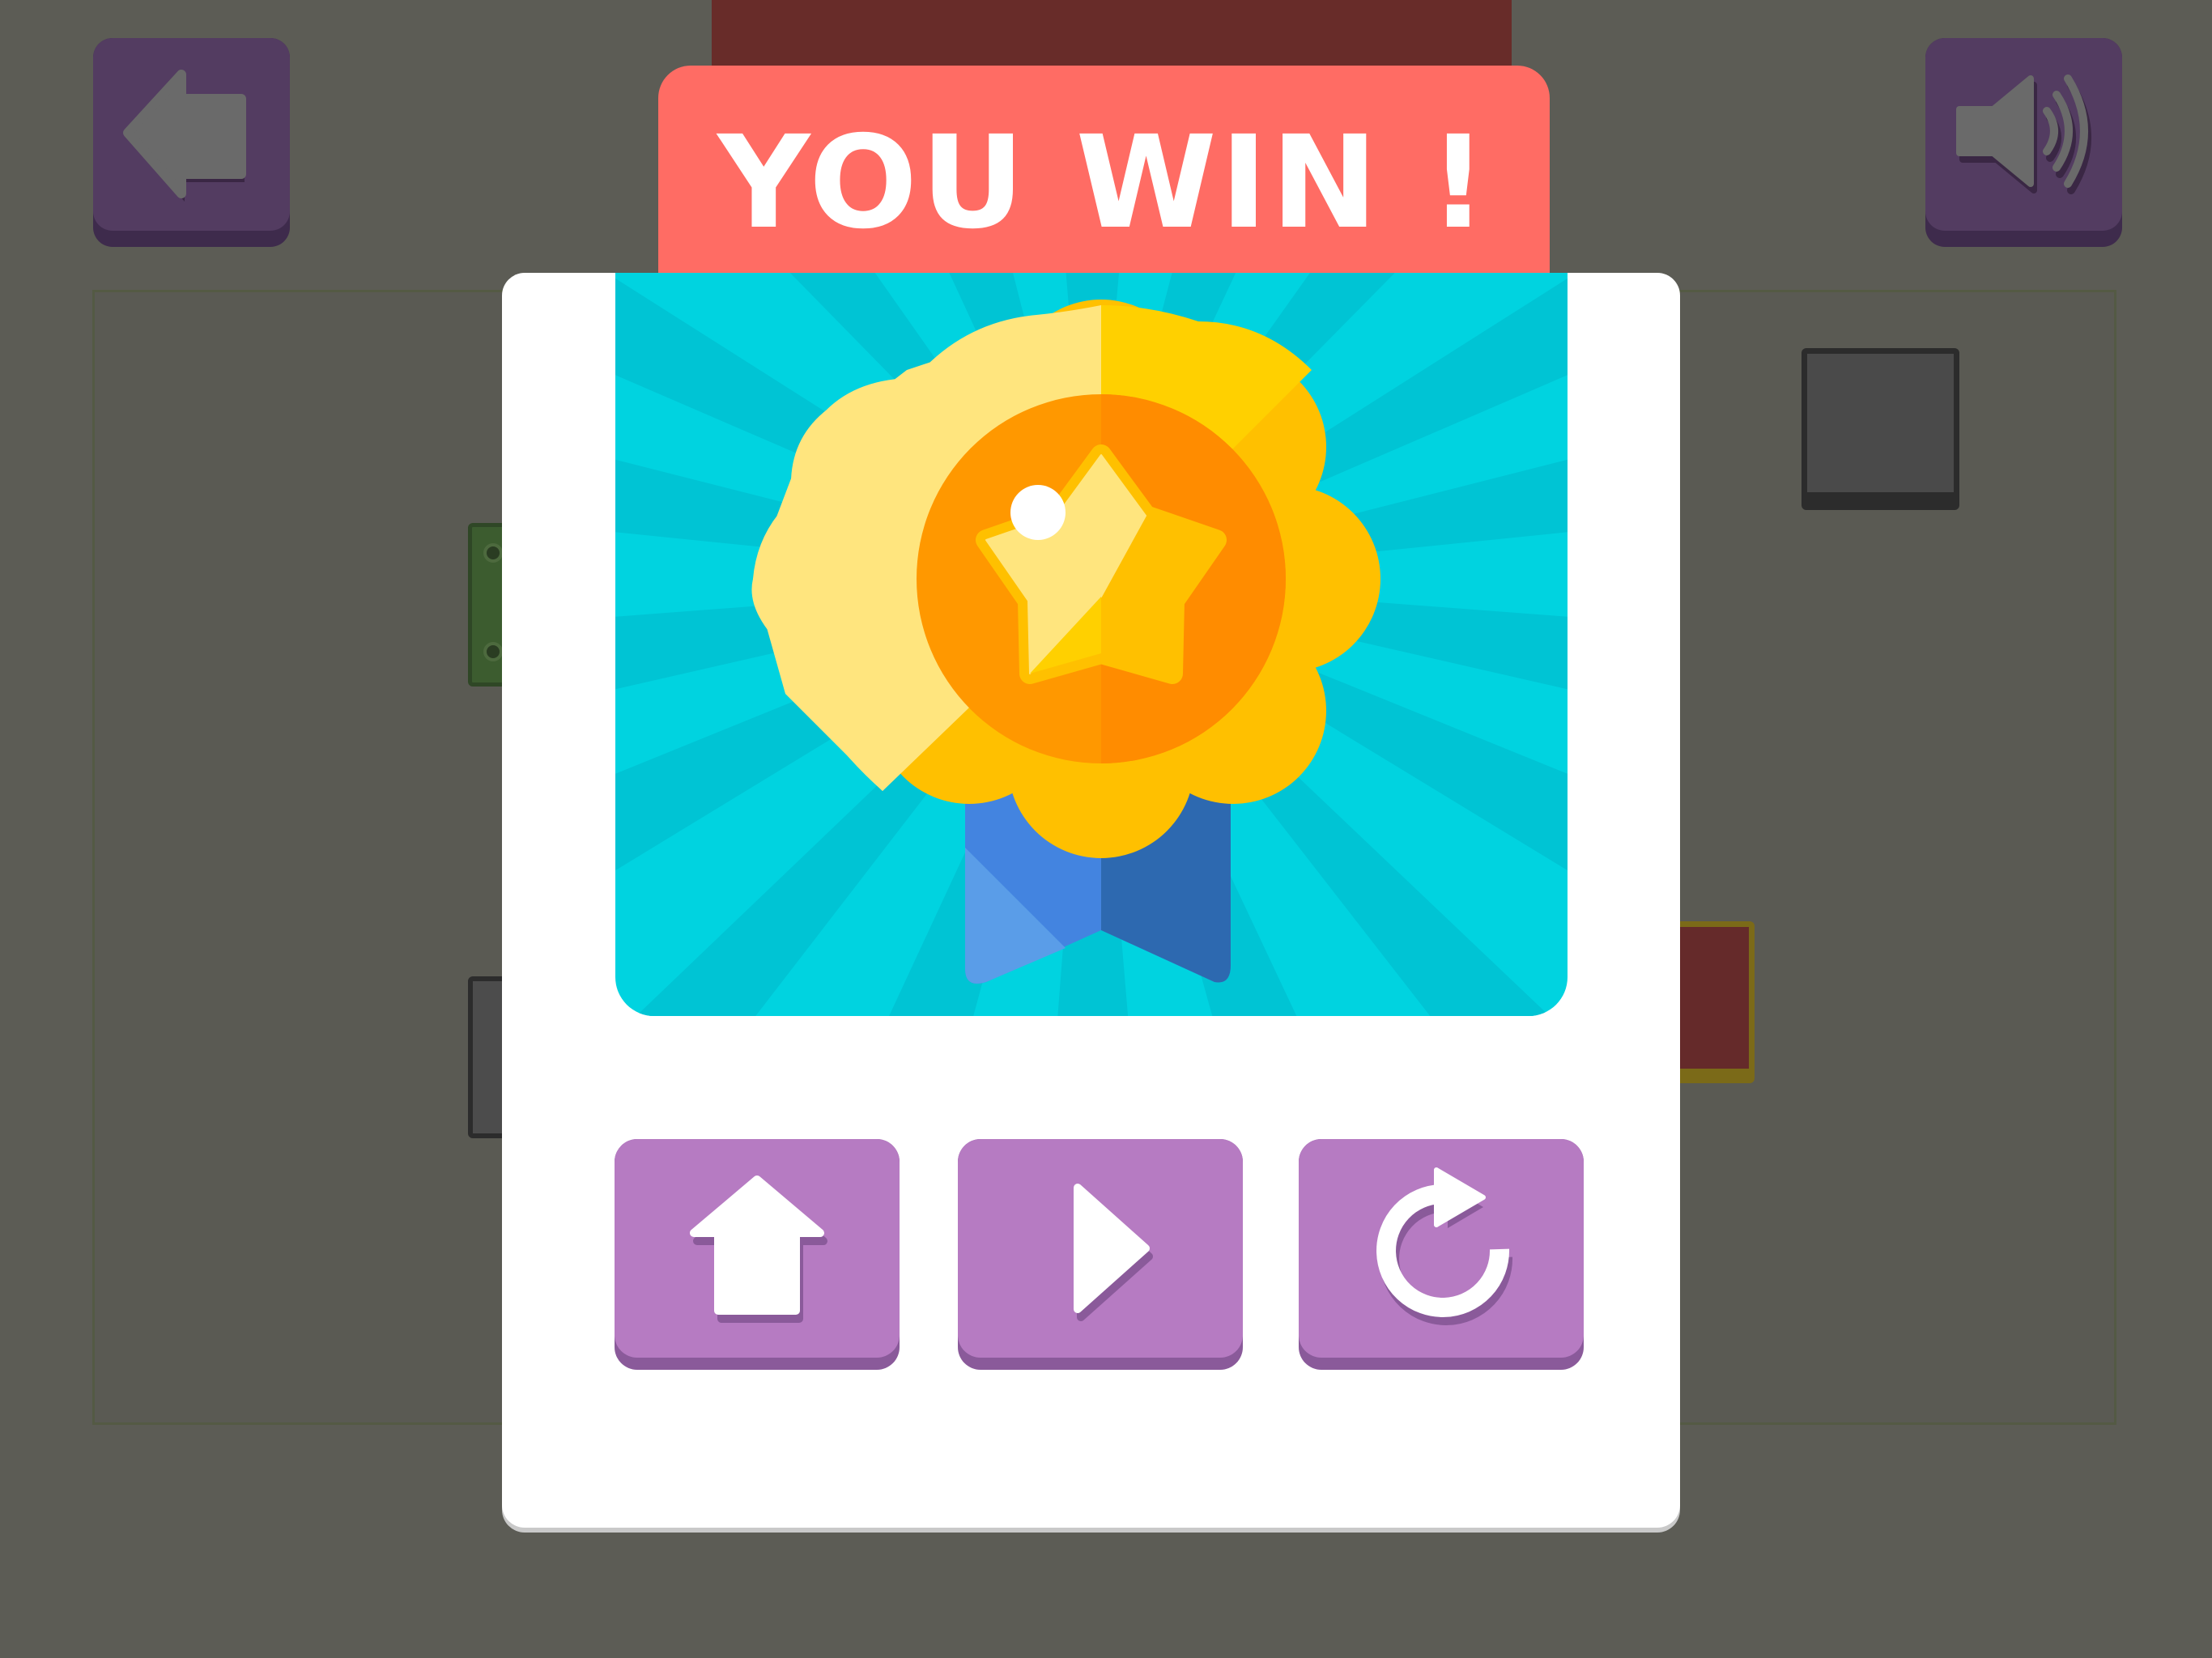  What do you see at coordinates (185, 136) in the screenshot?
I see `back-arrow-icon` at bounding box center [185, 136].